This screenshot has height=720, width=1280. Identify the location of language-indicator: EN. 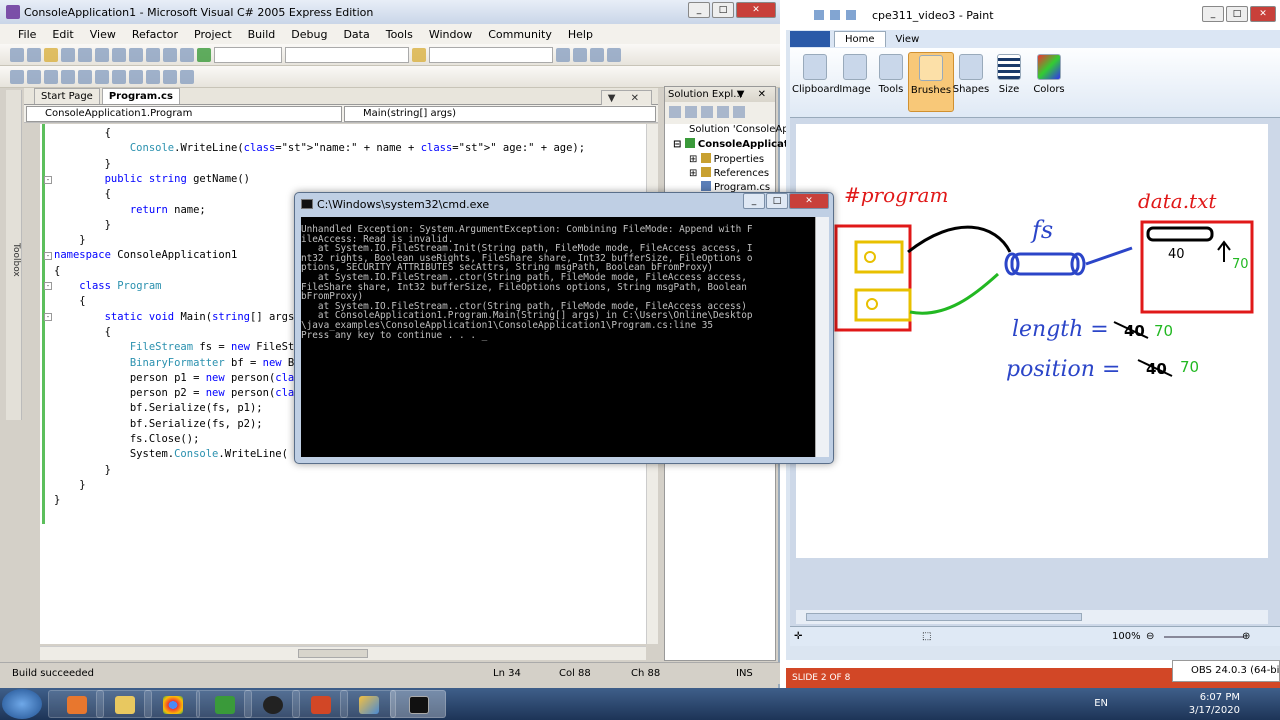
(1101, 703).